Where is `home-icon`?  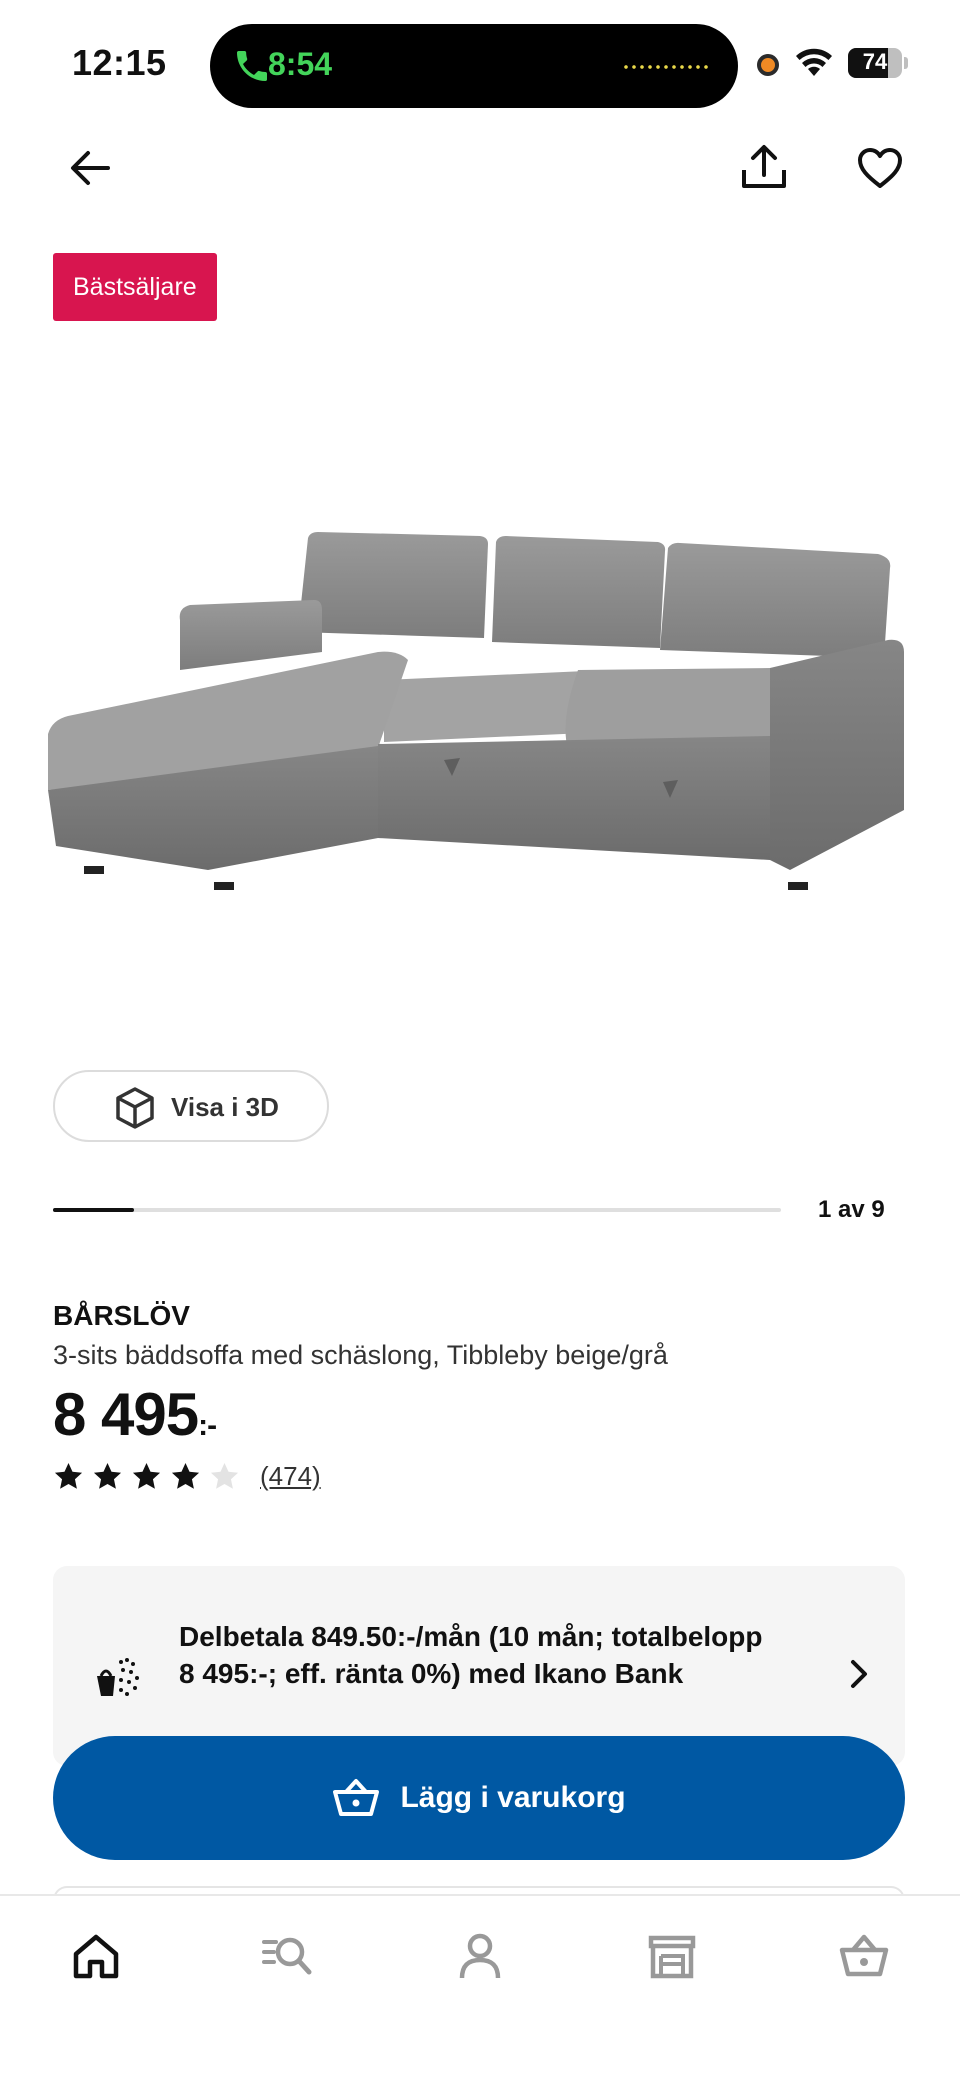 home-icon is located at coordinates (96, 1956).